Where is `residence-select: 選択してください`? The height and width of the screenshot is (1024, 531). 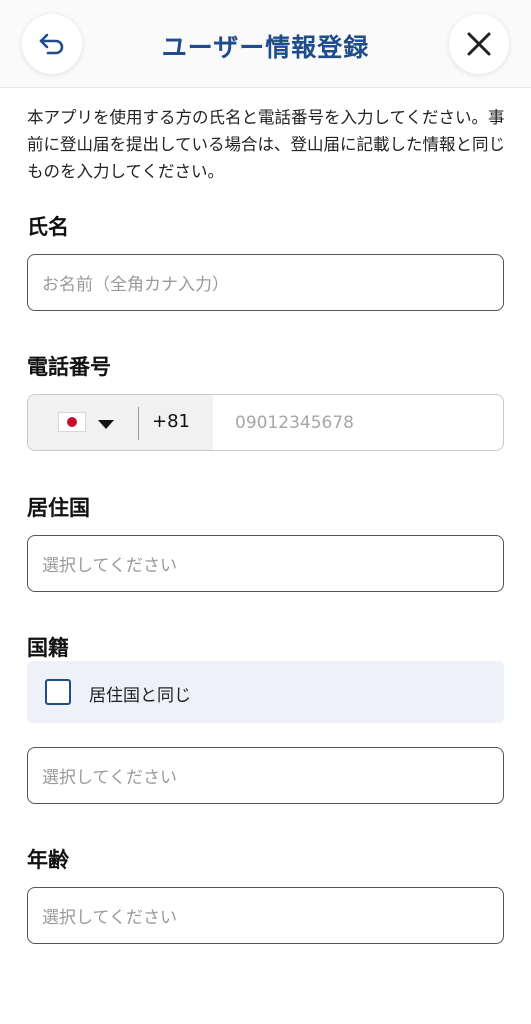
residence-select: 選択してください is located at coordinates (265, 563).